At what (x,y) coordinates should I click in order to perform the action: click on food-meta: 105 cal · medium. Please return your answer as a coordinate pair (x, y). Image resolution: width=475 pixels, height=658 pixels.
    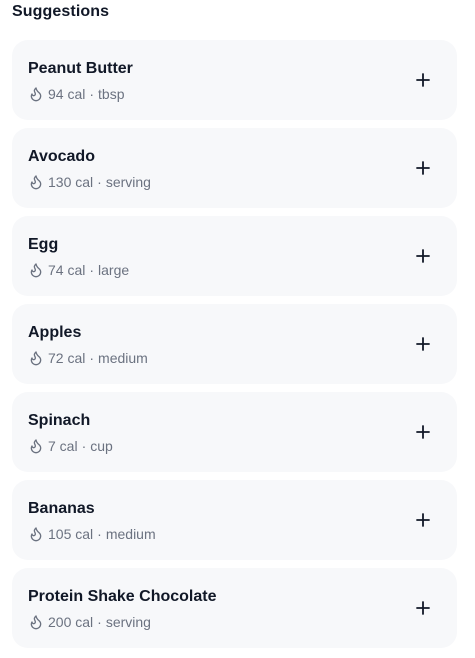
    Looking at the image, I should click on (92, 534).